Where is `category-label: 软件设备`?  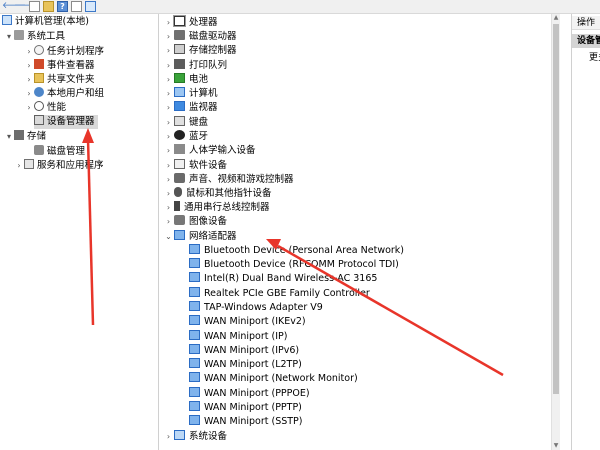 category-label: 软件设备 is located at coordinates (208, 165).